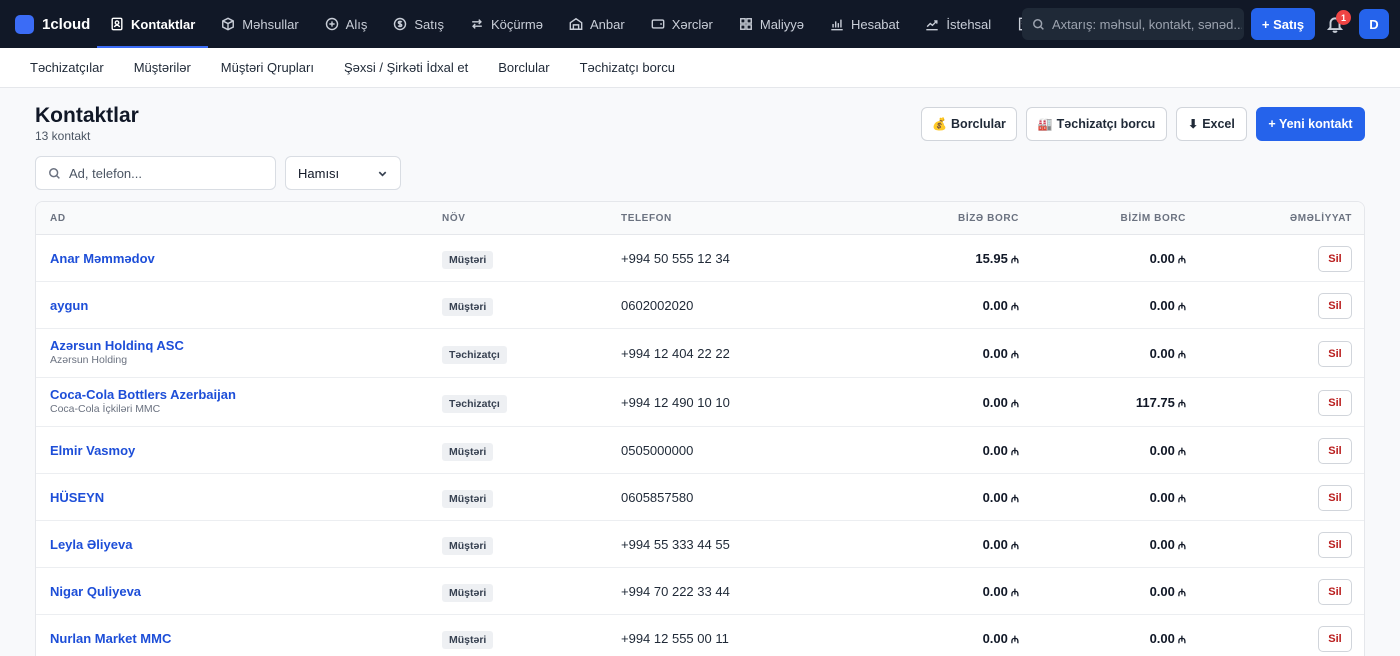 The height and width of the screenshot is (656, 1400). Describe the element at coordinates (969, 24) in the screenshot. I see `nav-item-label: İstehsal` at that location.